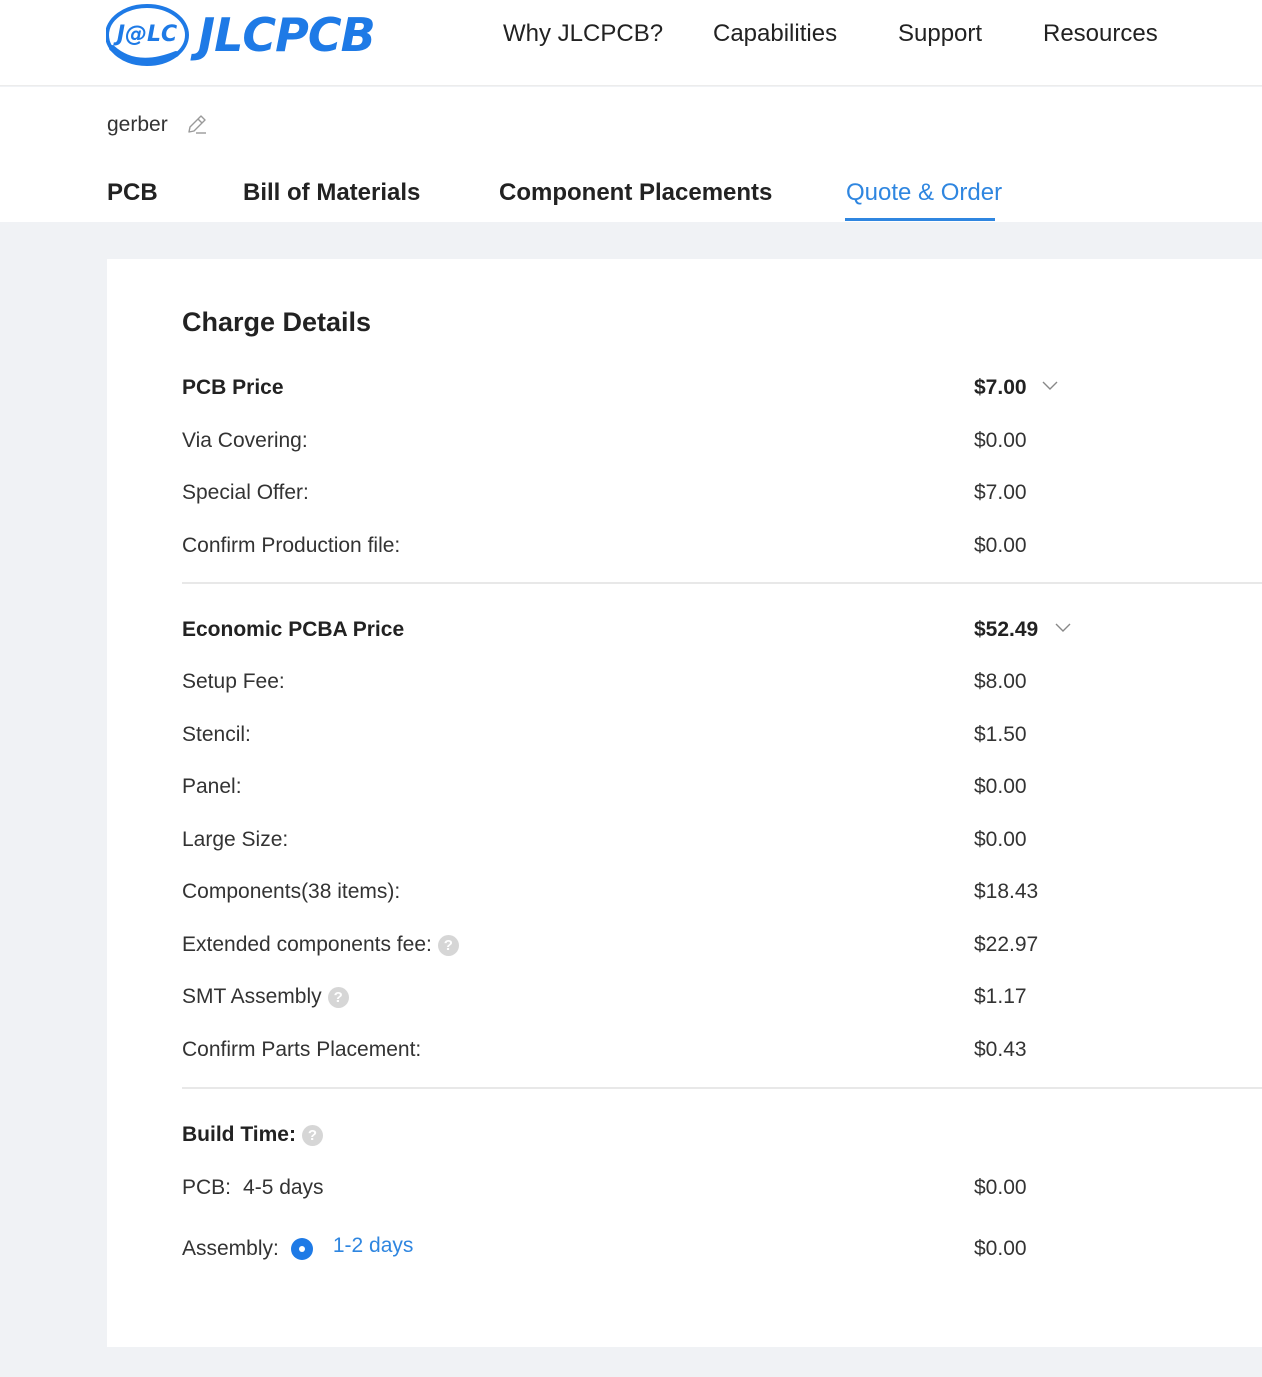 The width and height of the screenshot is (1262, 1377). Describe the element at coordinates (1000, 996) in the screenshot. I see `smt-assembly-value: $1.17` at that location.